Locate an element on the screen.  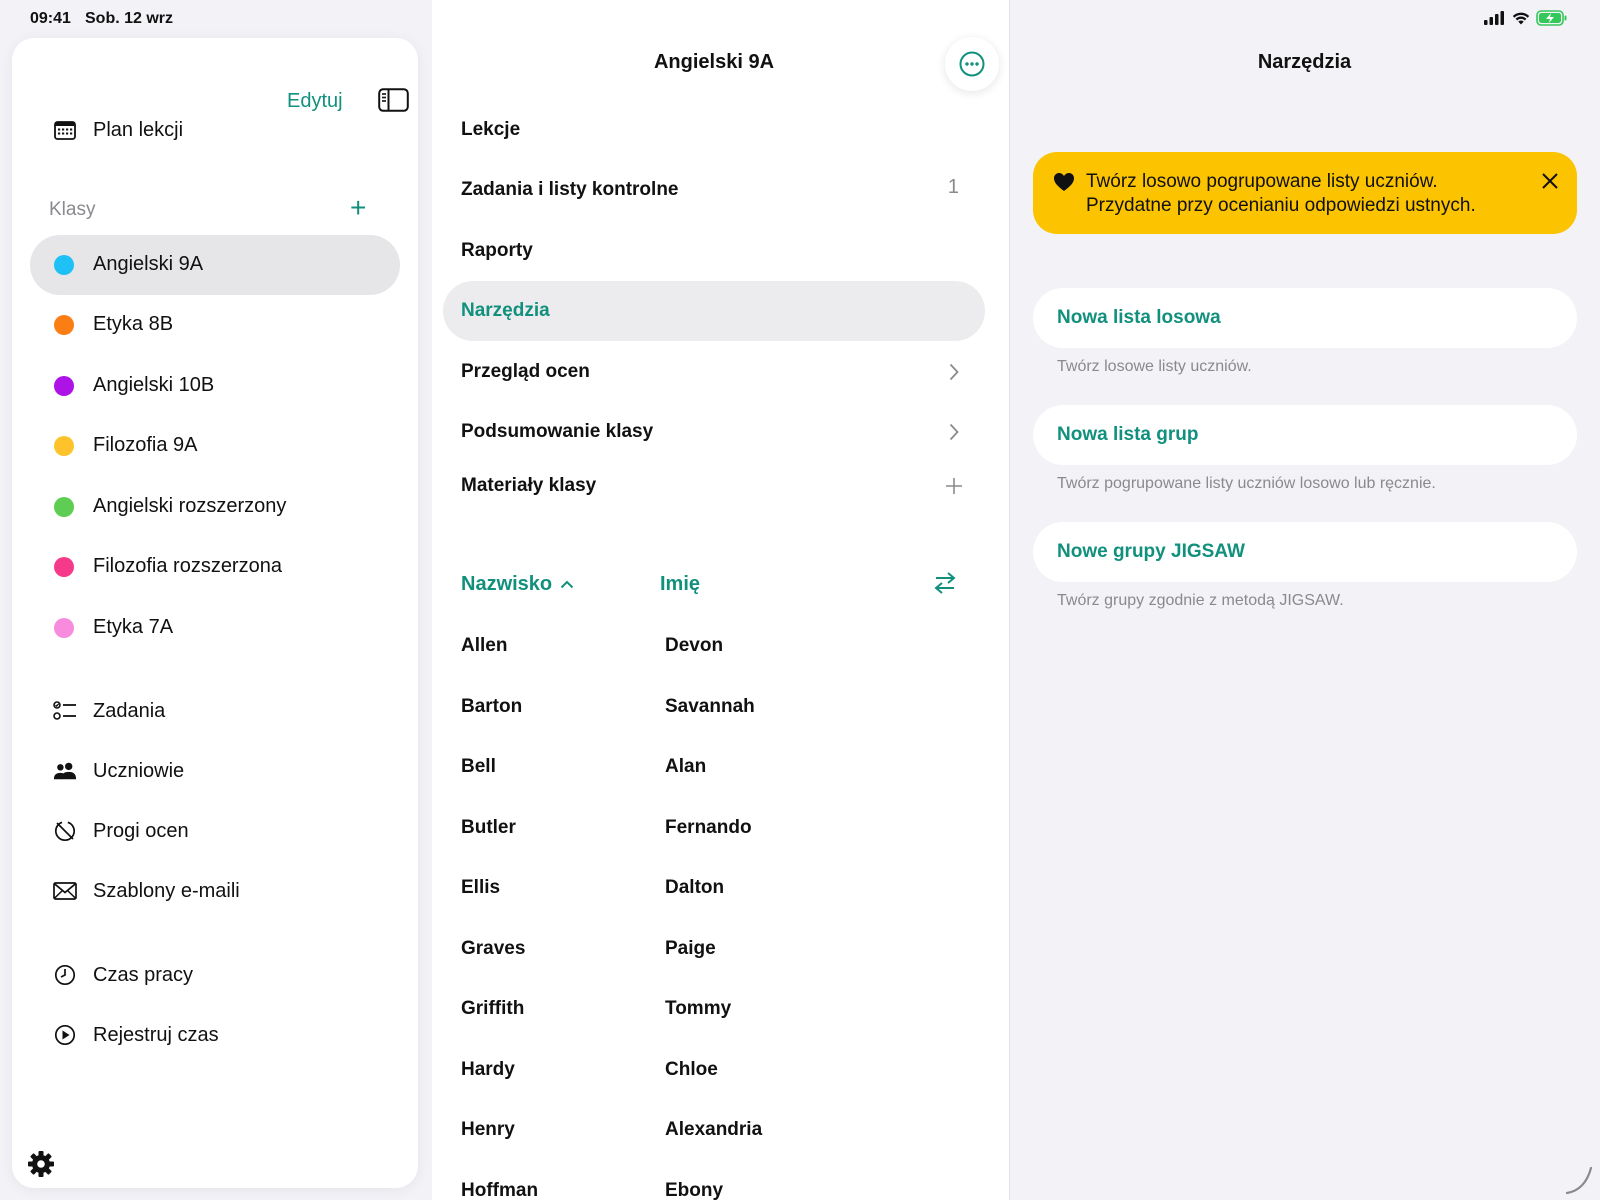
student-last-name: Graves is located at coordinates (493, 948).